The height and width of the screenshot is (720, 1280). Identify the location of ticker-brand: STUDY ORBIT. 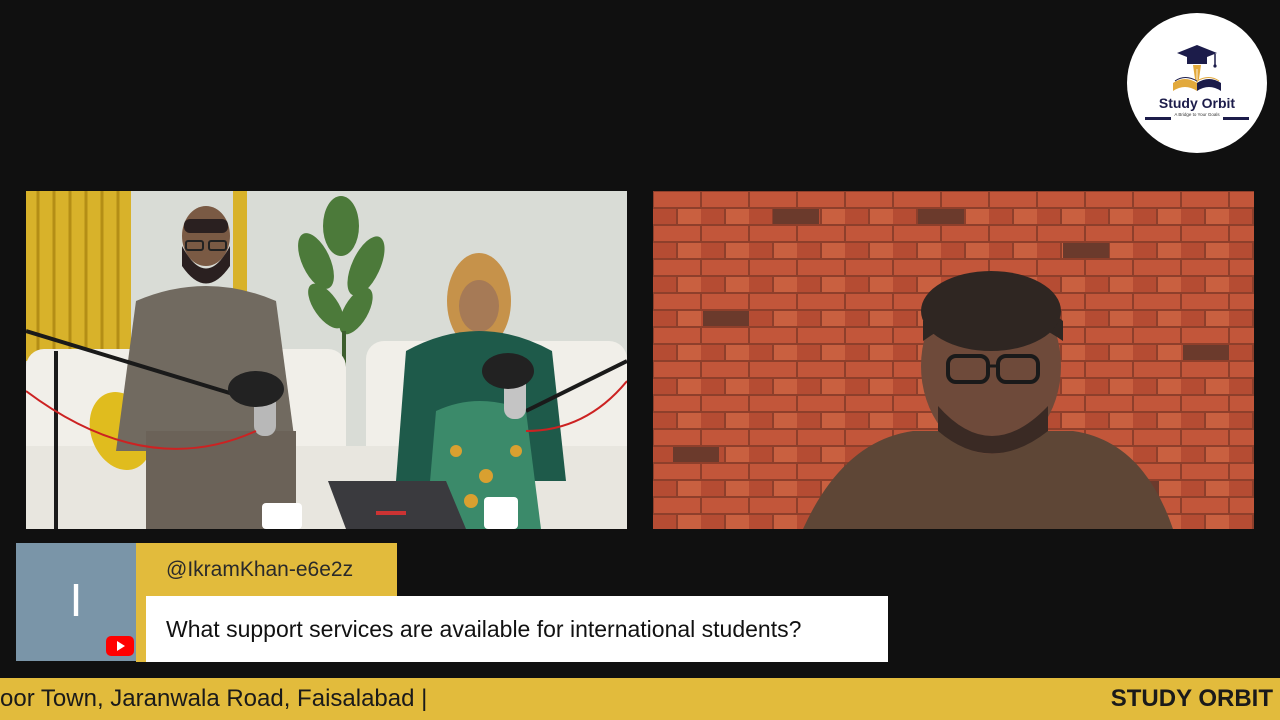
(1191, 698).